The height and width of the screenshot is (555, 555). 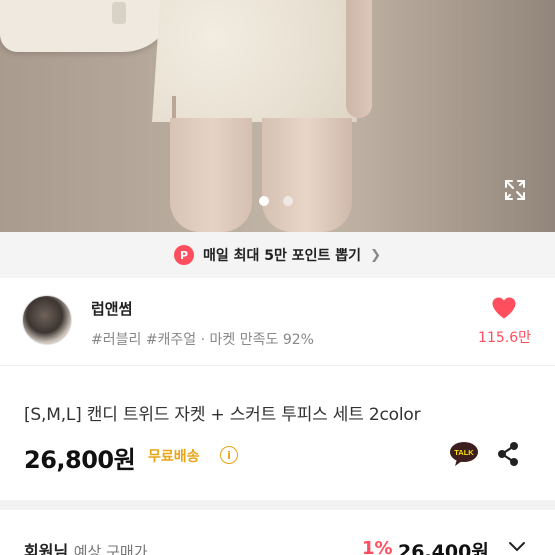 I want to click on section-divider, so click(x=277, y=505).